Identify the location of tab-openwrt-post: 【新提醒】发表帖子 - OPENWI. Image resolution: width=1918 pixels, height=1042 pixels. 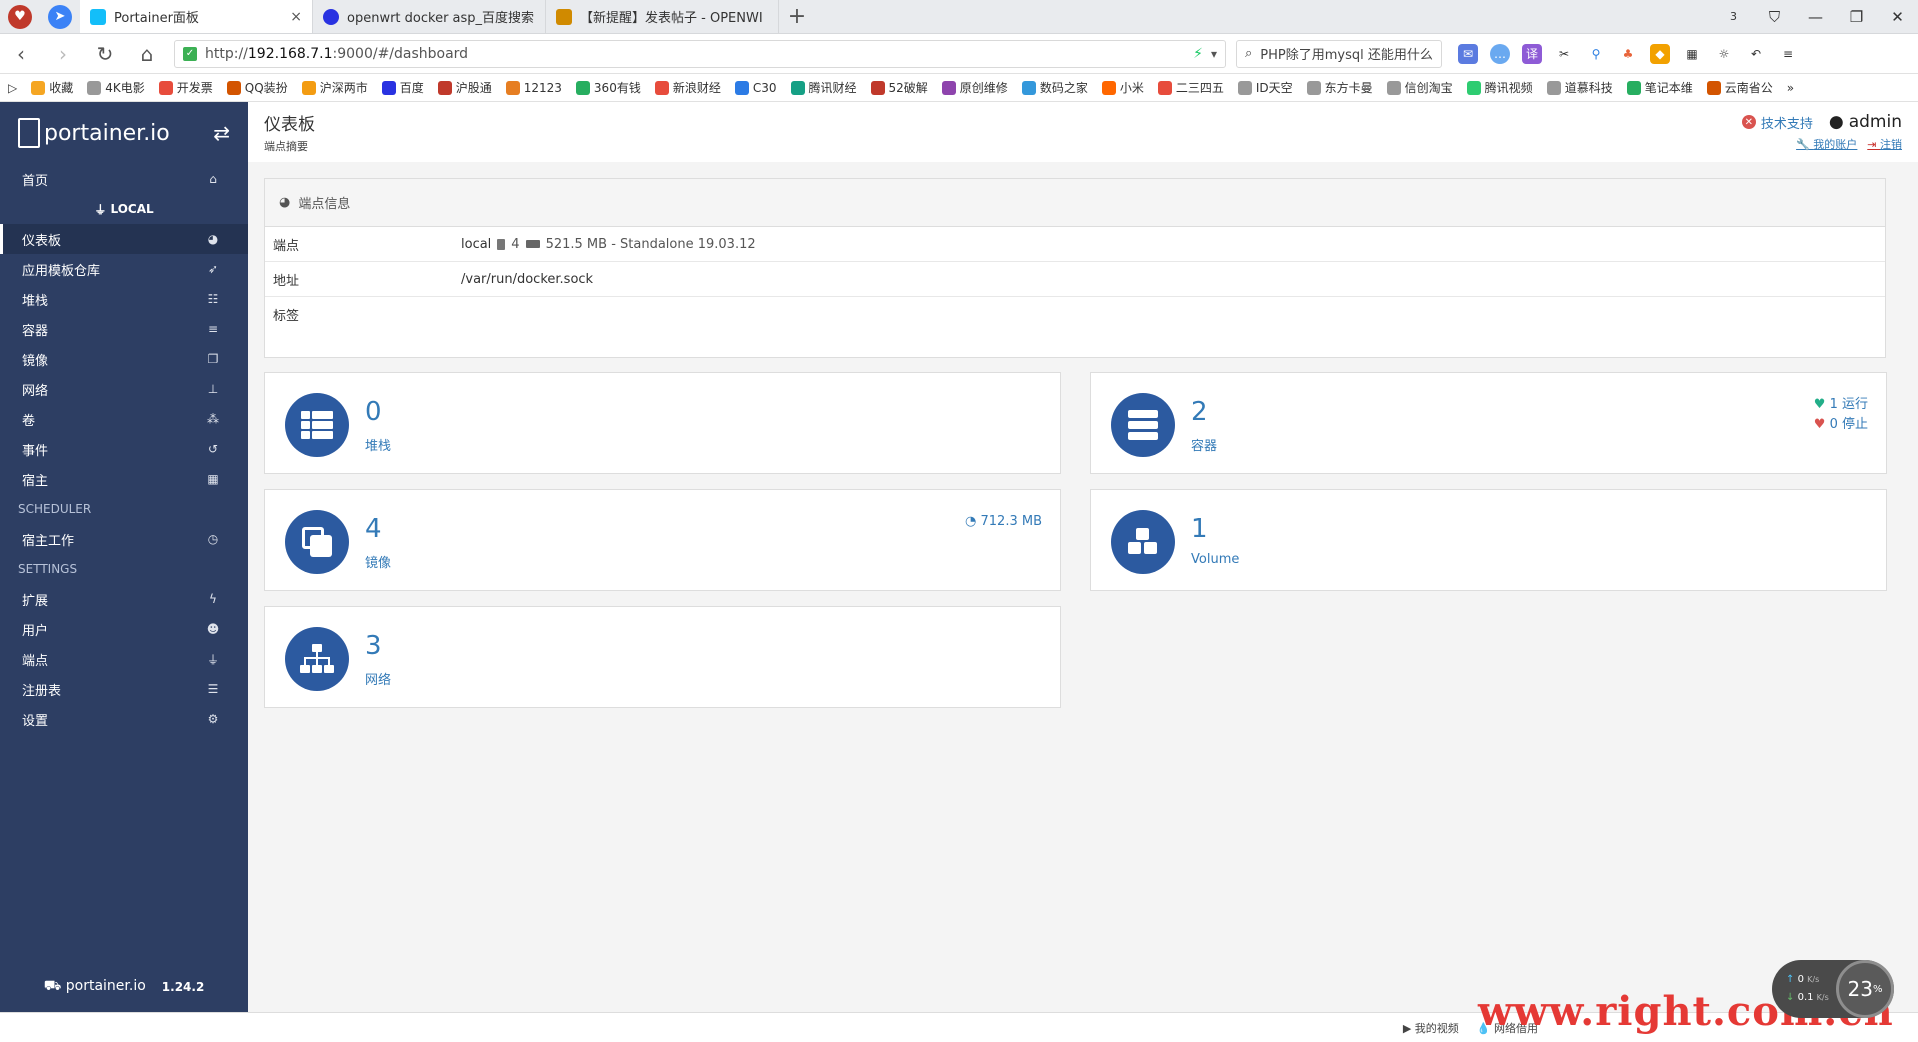
(662, 16).